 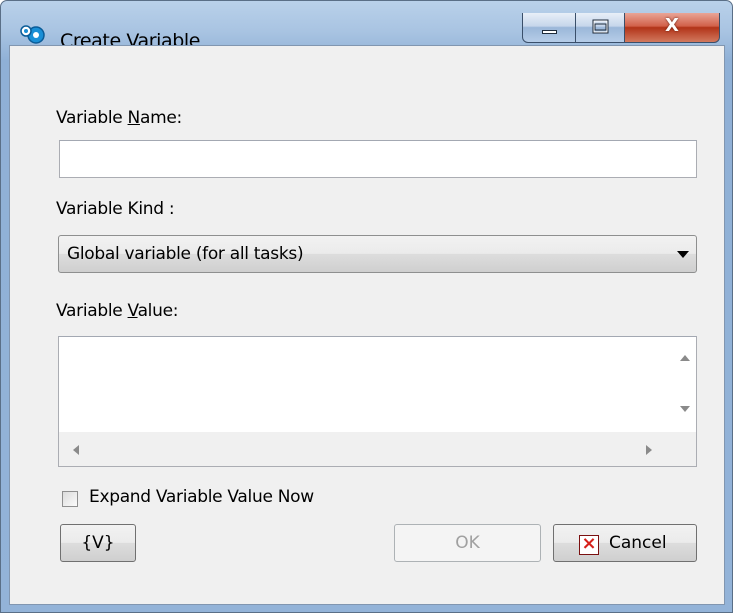 I want to click on expand-now-label: Expand Variable Value Now, so click(x=201, y=497).